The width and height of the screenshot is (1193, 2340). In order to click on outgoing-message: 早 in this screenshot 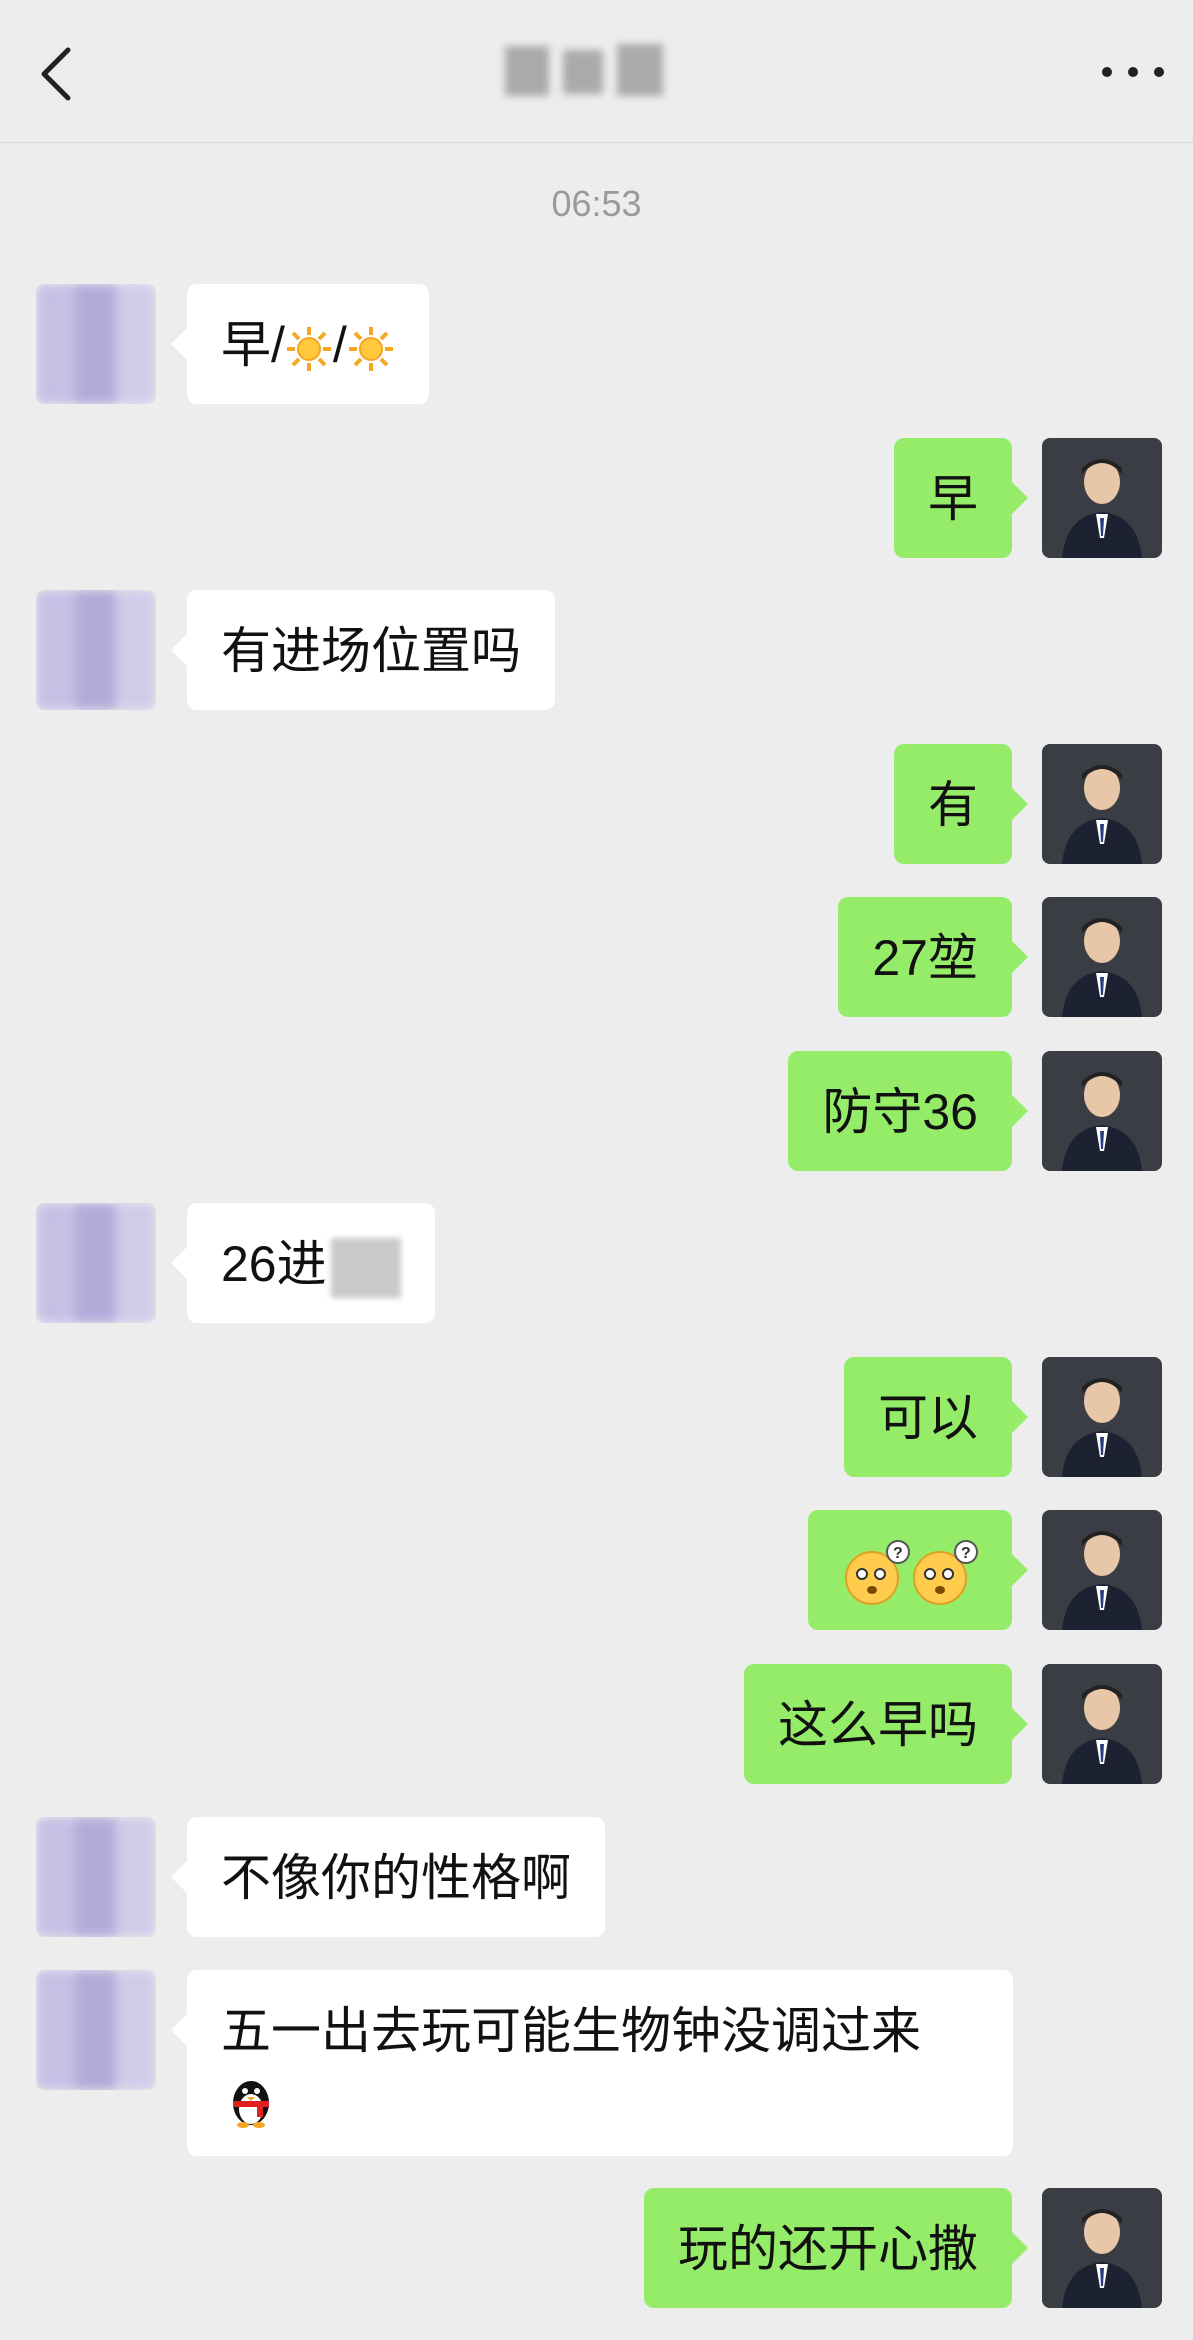, I will do `click(961, 498)`.